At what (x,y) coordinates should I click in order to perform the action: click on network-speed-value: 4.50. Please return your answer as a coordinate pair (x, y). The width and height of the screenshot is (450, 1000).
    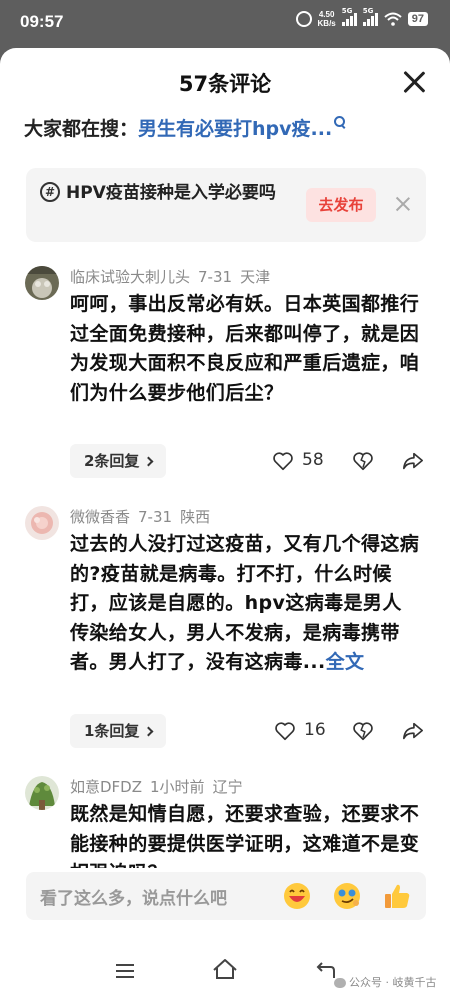
    Looking at the image, I should click on (326, 14).